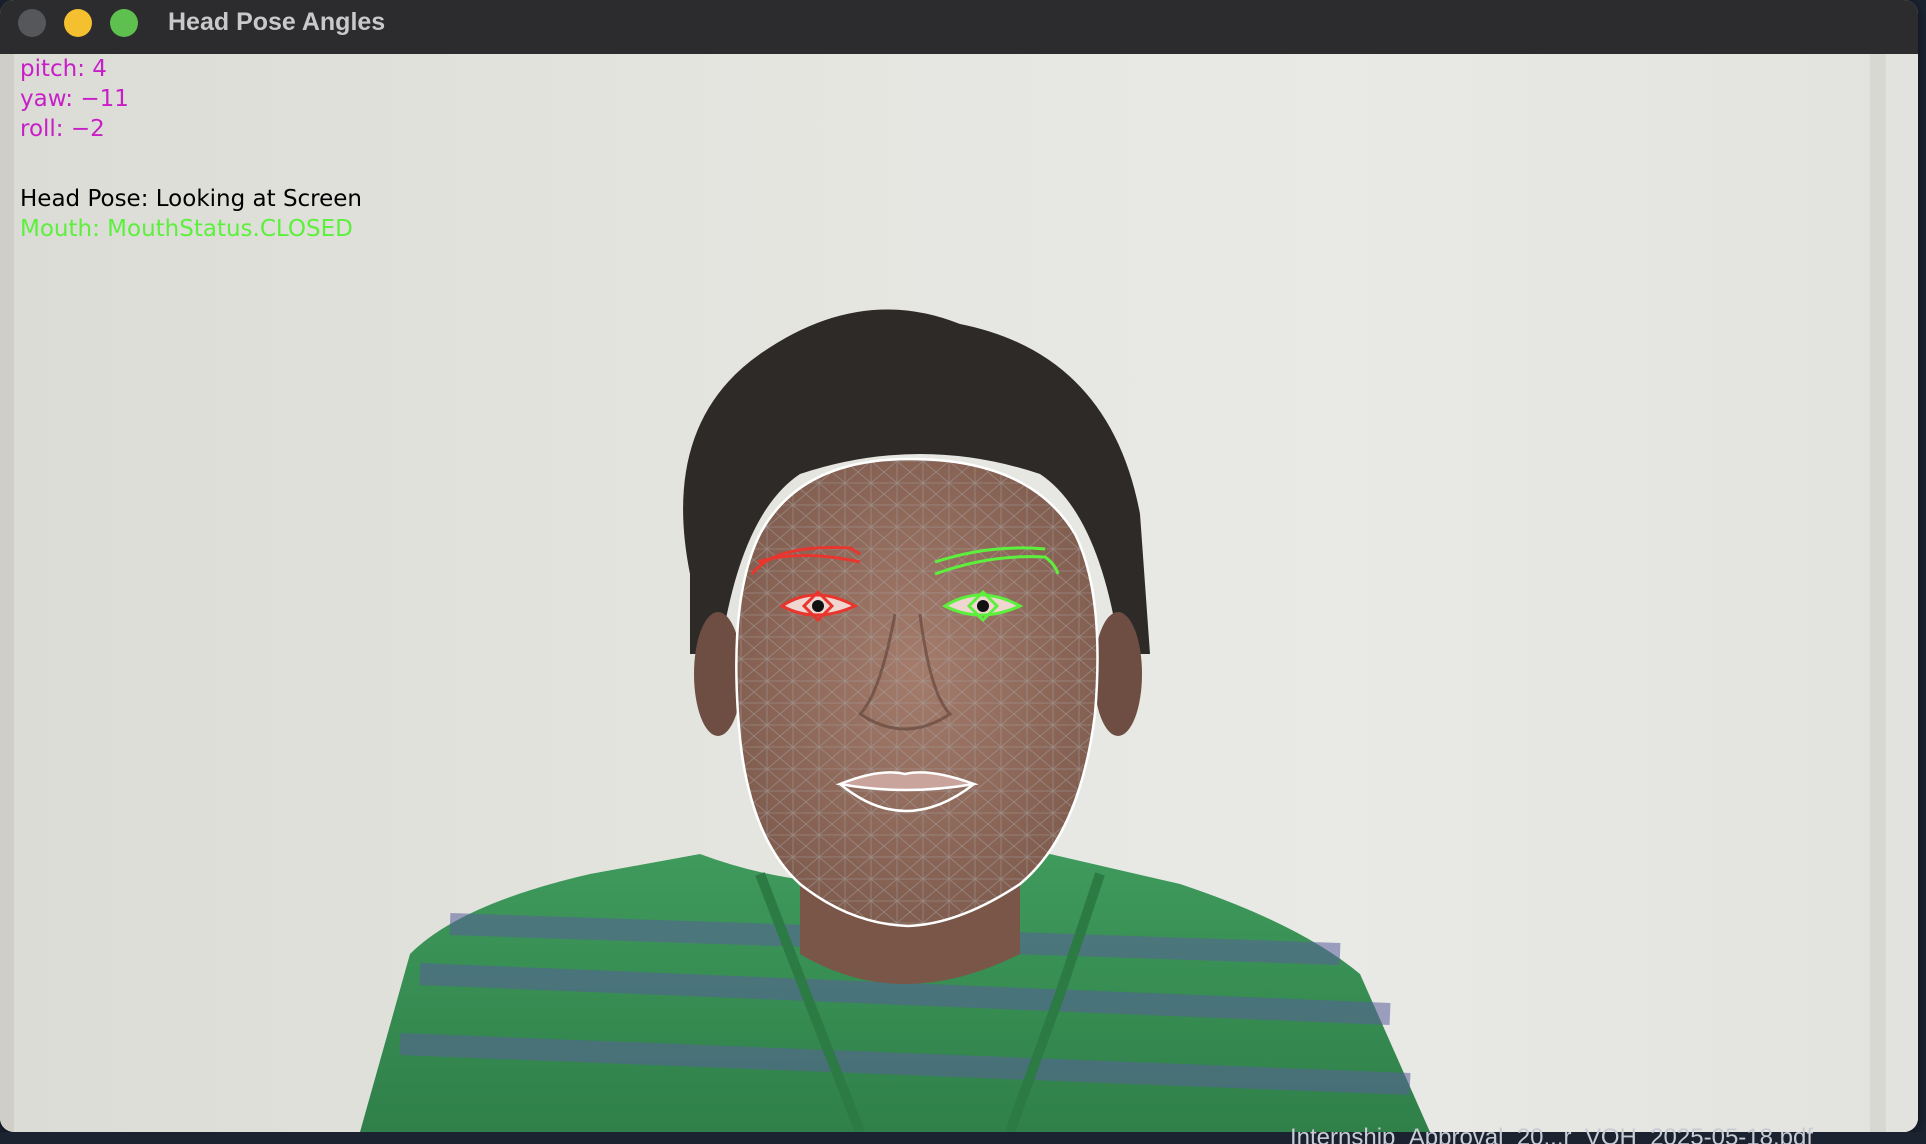  Describe the element at coordinates (191, 199) in the screenshot. I see `head-pose-status: Head Pose: Looking at Screen` at that location.